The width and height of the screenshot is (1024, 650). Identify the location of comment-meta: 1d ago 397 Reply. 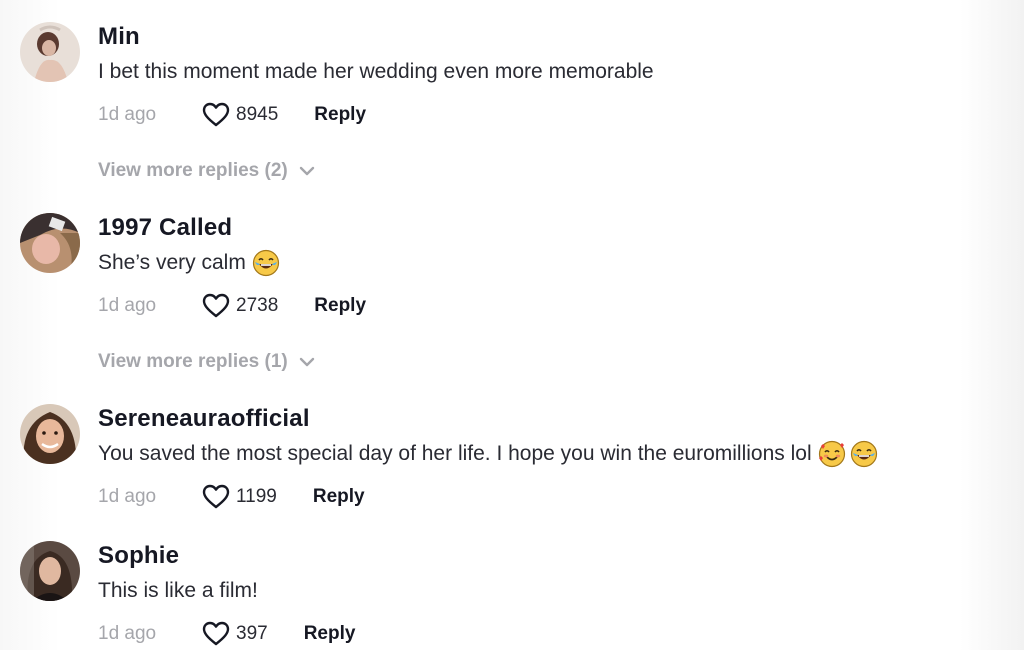
(226, 634).